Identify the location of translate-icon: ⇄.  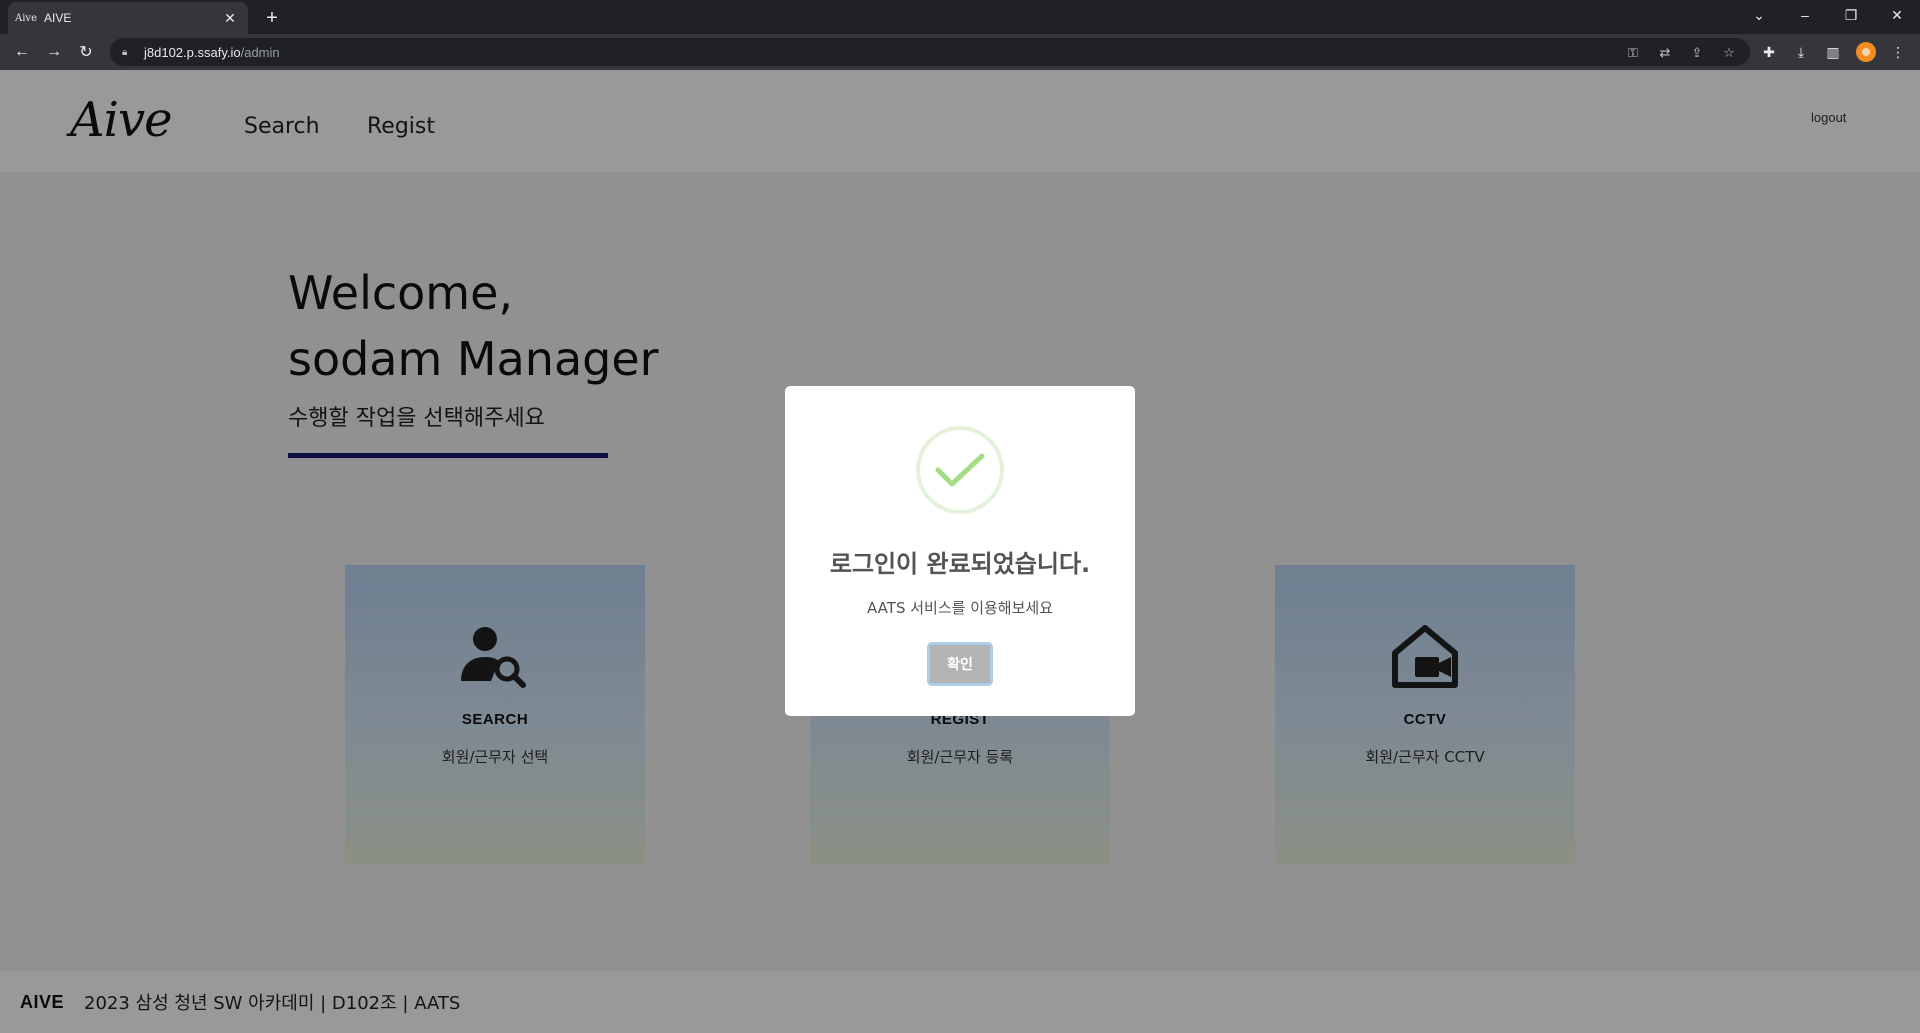
(1665, 53).